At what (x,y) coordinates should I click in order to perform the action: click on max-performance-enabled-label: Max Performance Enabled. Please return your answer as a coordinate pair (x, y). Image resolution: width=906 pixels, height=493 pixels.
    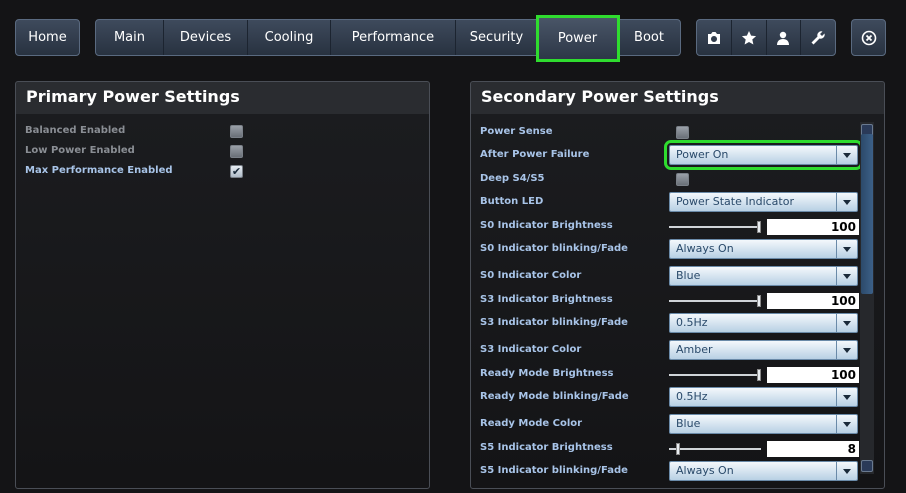
    Looking at the image, I should click on (99, 170).